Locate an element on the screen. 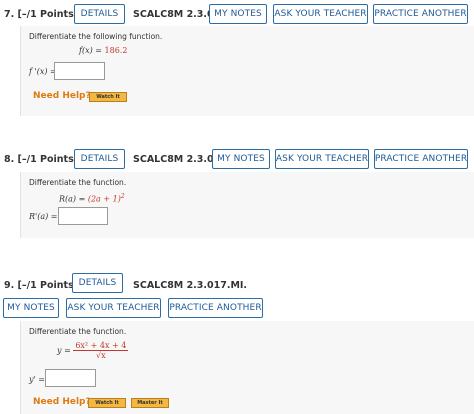 The height and width of the screenshot is (414, 474). equation-lhs: f(x) = is located at coordinates (92, 50).